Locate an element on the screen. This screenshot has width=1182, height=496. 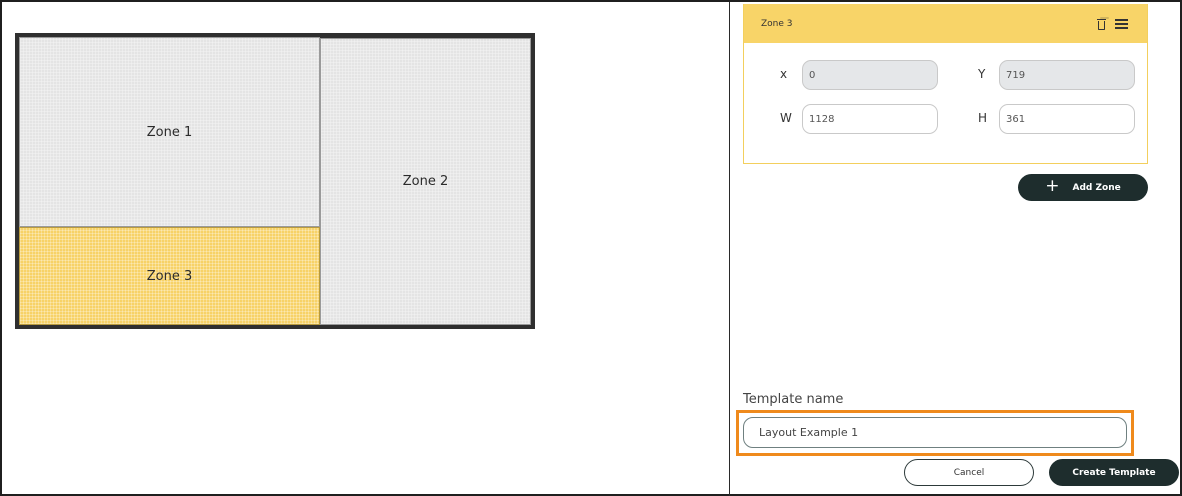
y-field is located at coordinates (1067, 75).